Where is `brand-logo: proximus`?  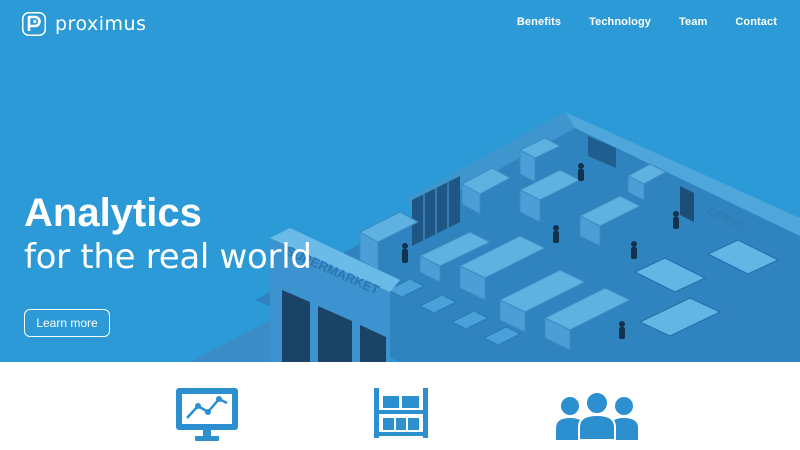
brand-logo: proximus is located at coordinates (84, 24).